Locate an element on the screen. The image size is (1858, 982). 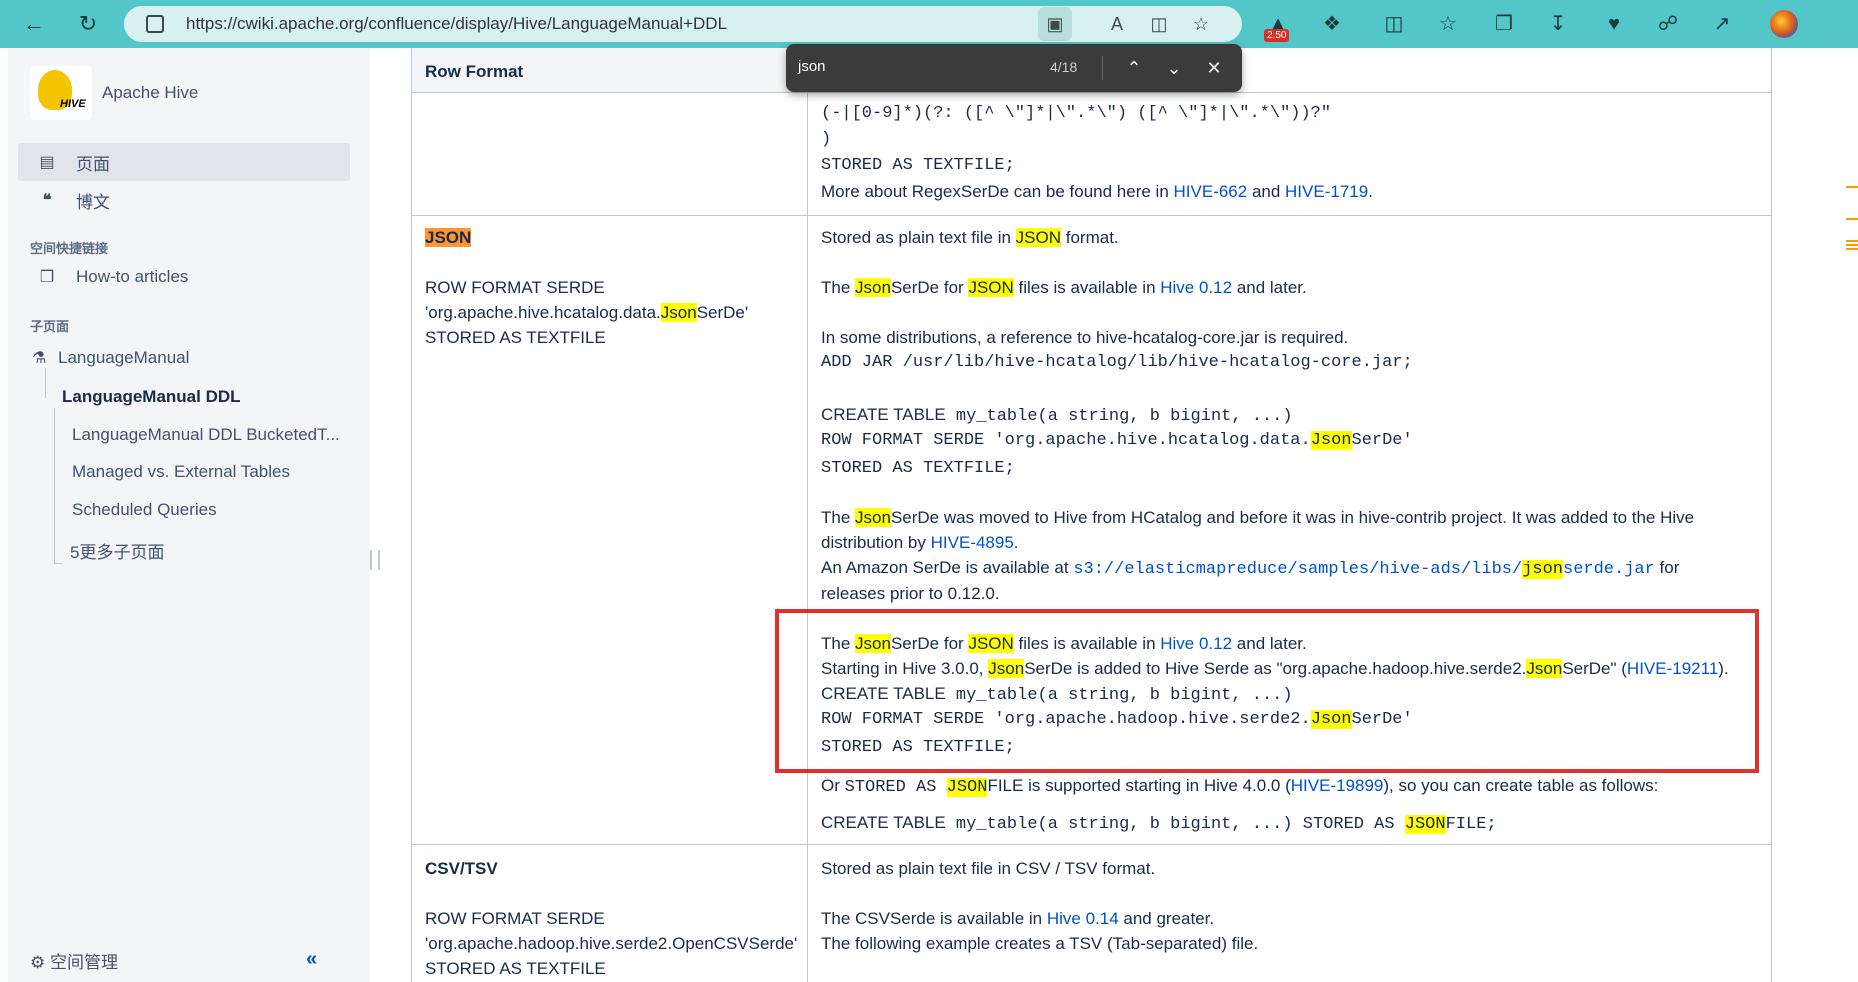
security-icon: ☍ is located at coordinates (1668, 24).